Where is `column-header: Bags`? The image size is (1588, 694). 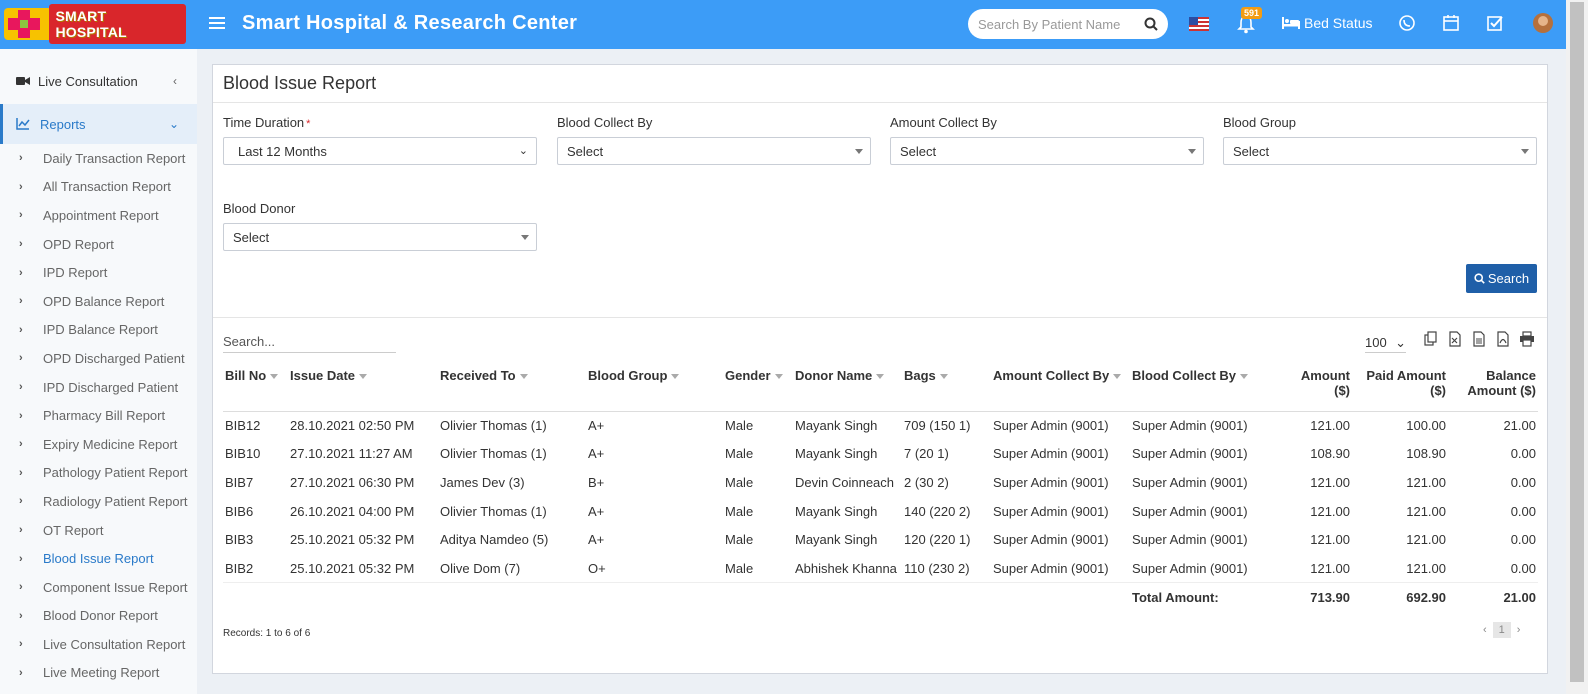
column-header: Bags is located at coordinates (946, 388).